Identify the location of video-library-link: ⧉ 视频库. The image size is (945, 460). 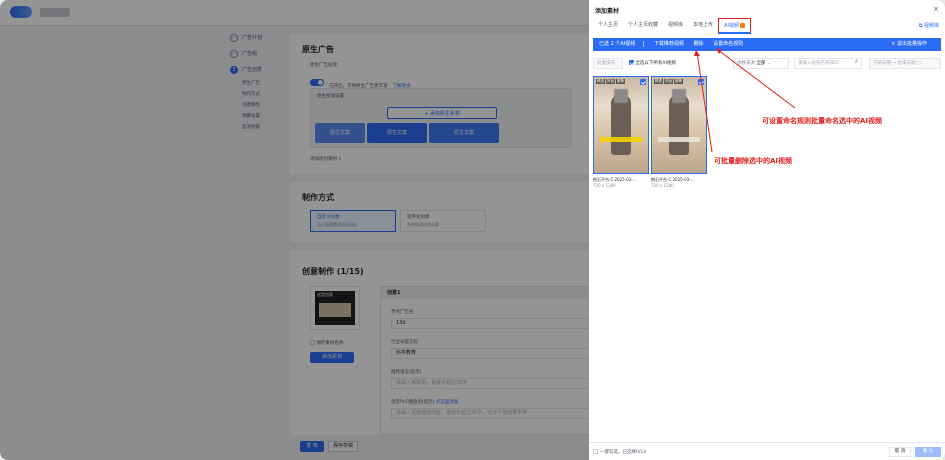
(929, 25).